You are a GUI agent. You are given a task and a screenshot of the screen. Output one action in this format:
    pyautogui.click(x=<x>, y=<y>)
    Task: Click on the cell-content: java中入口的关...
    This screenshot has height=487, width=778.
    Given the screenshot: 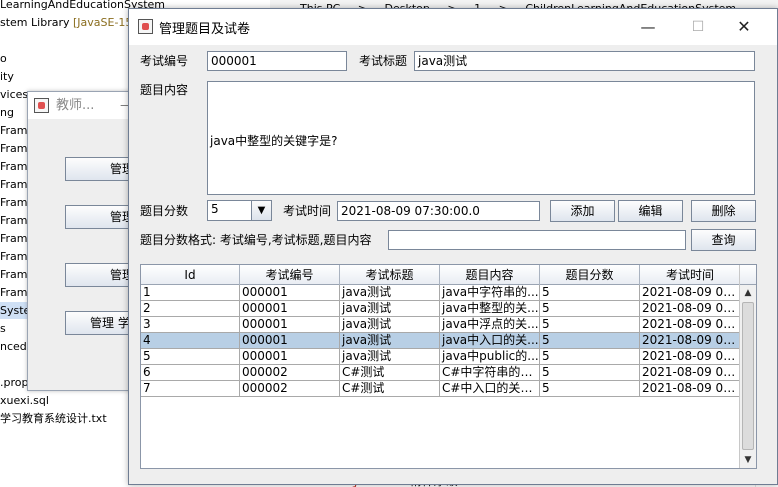 What is the action you would take?
    pyautogui.click(x=490, y=341)
    